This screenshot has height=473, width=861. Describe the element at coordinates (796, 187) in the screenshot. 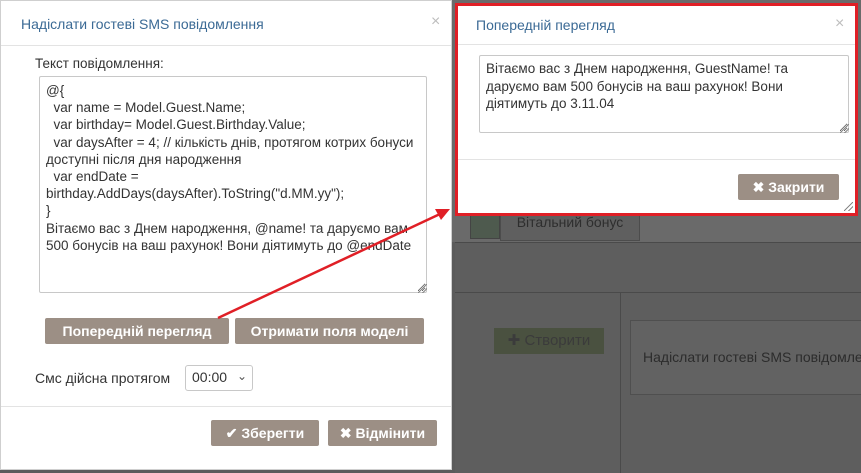

I see `close-label: Закрити` at that location.